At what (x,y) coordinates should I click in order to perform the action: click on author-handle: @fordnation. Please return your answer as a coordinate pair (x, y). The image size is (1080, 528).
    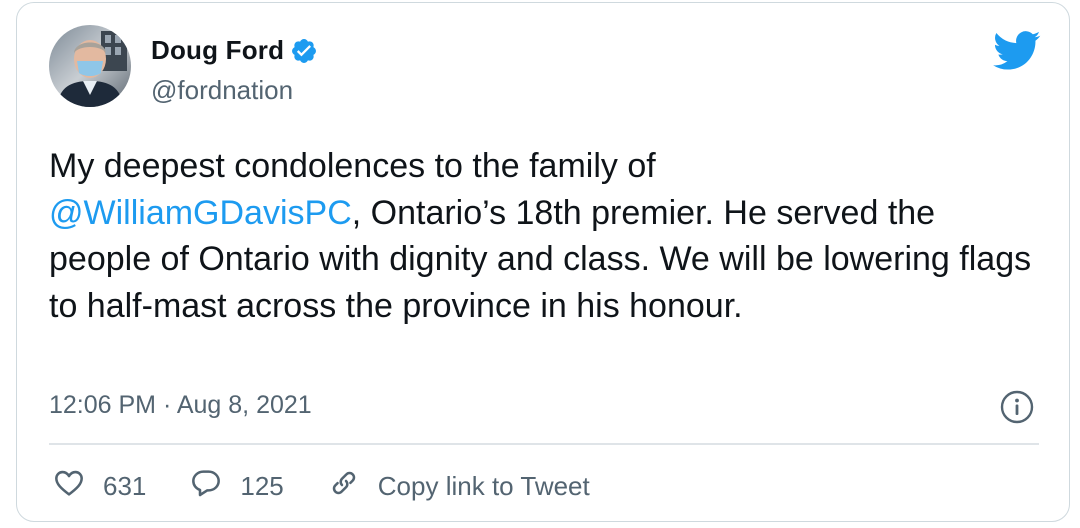
    Looking at the image, I should click on (222, 90).